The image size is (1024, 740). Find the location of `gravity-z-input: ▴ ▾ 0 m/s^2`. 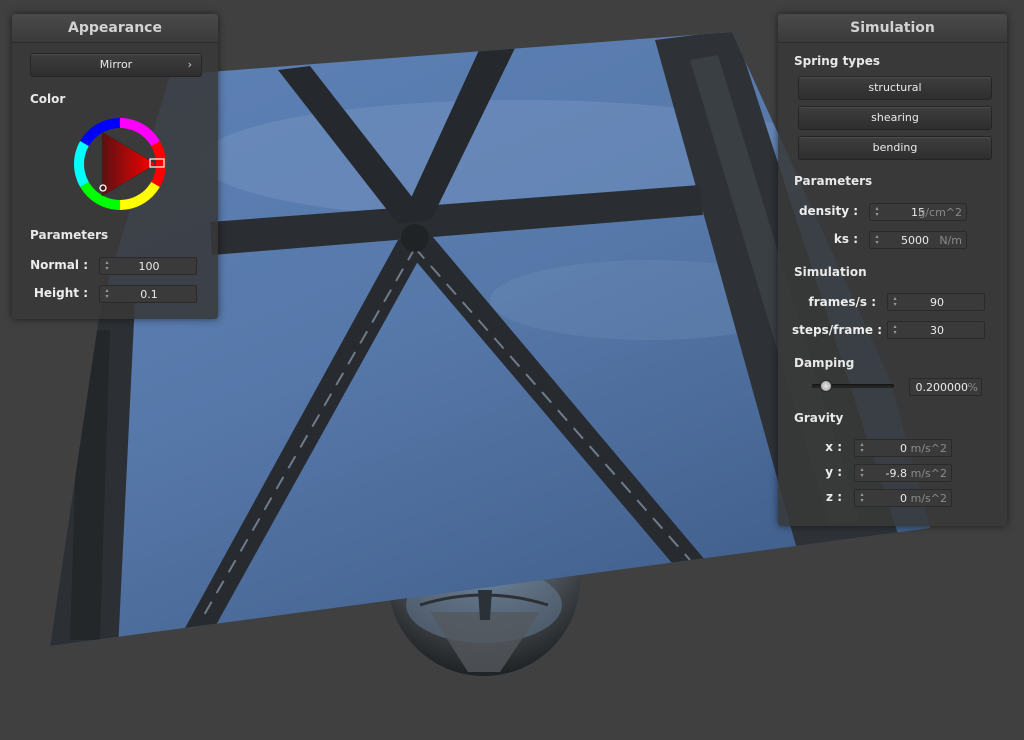

gravity-z-input: ▴ ▾ 0 m/s^2 is located at coordinates (903, 498).